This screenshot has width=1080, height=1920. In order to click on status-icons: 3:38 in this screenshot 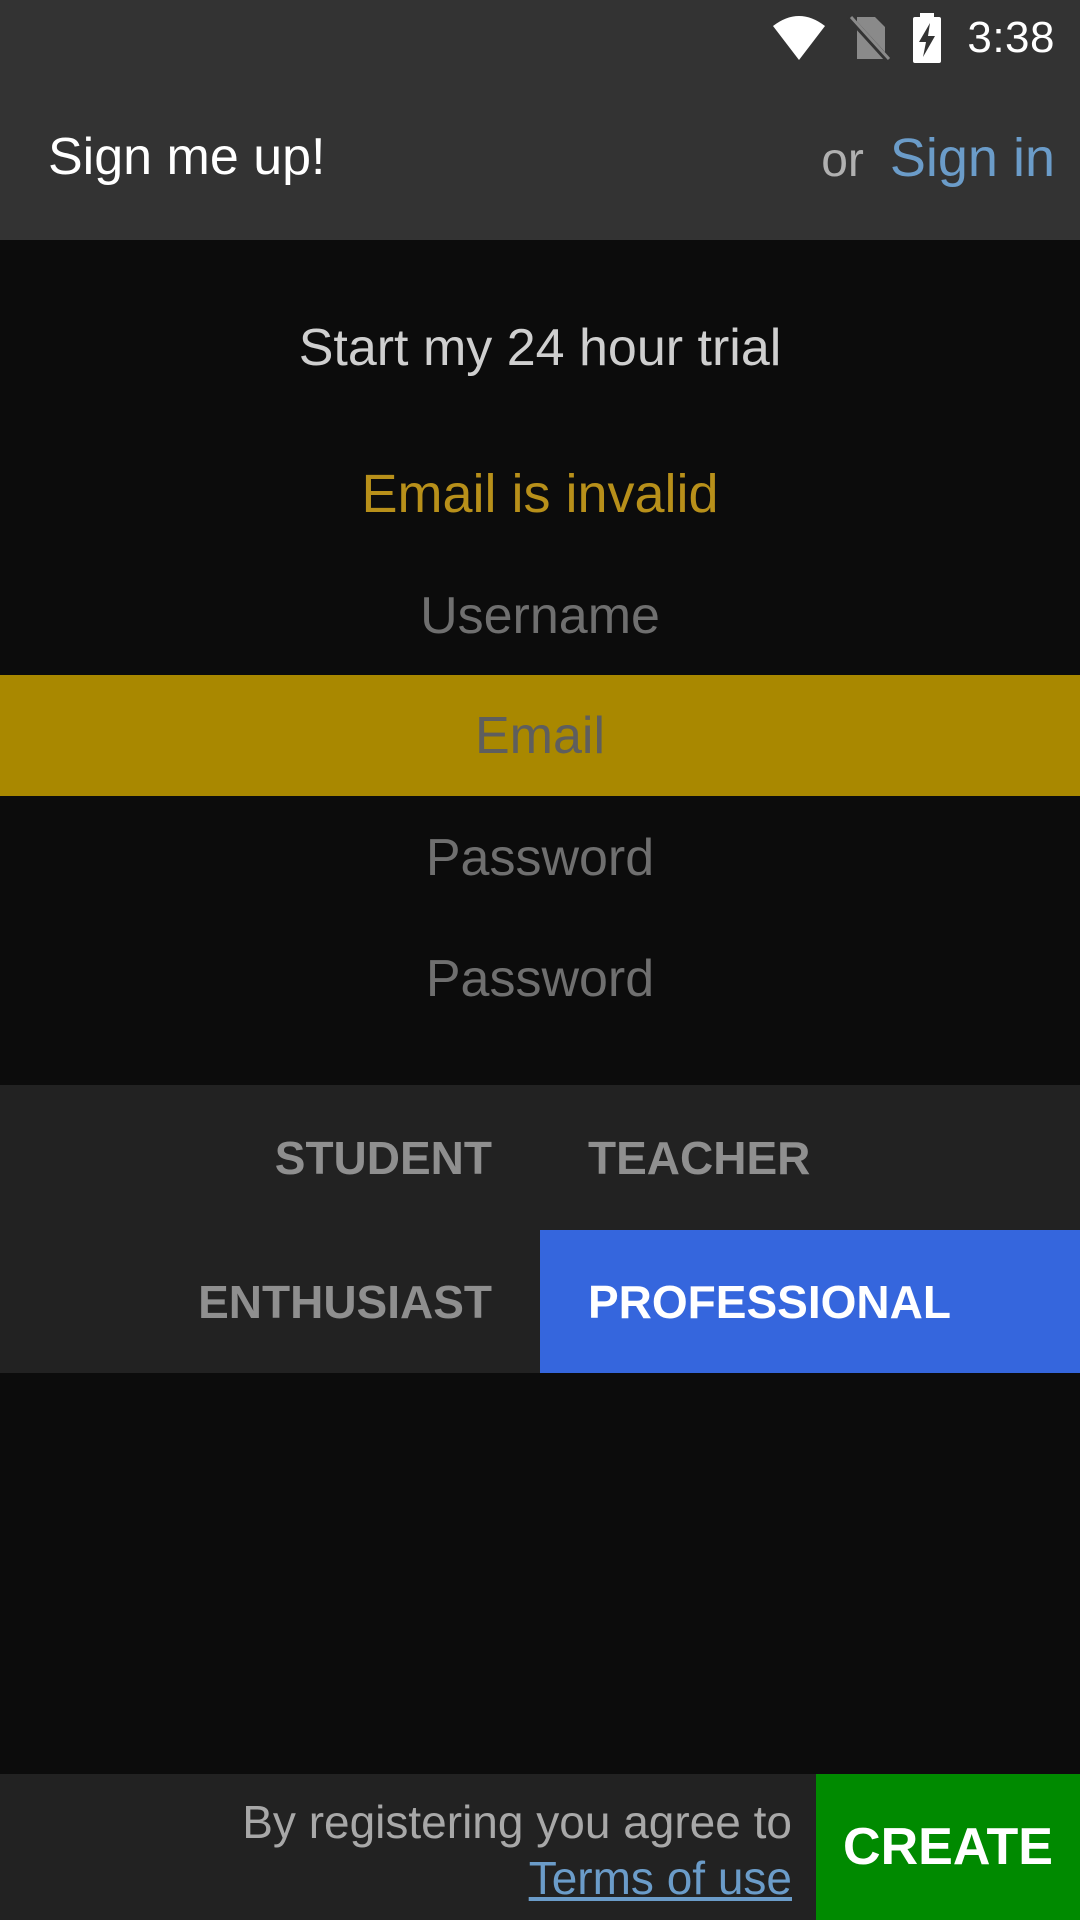, I will do `click(913, 38)`.